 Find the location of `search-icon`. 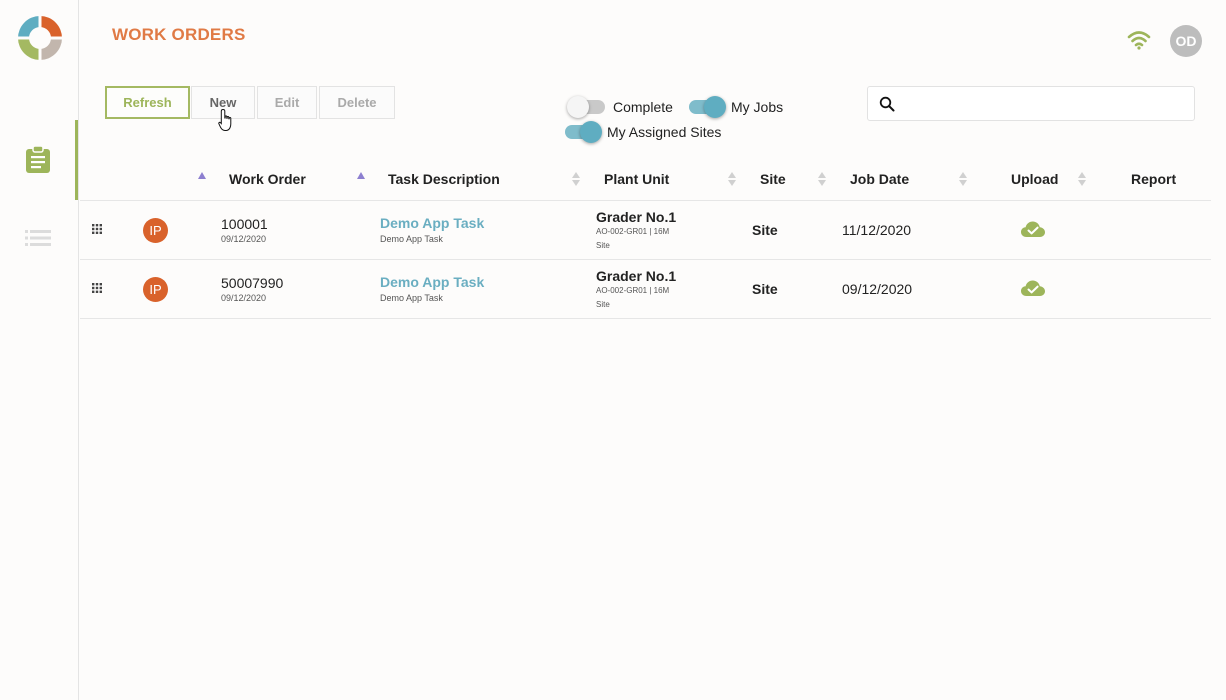

search-icon is located at coordinates (887, 104).